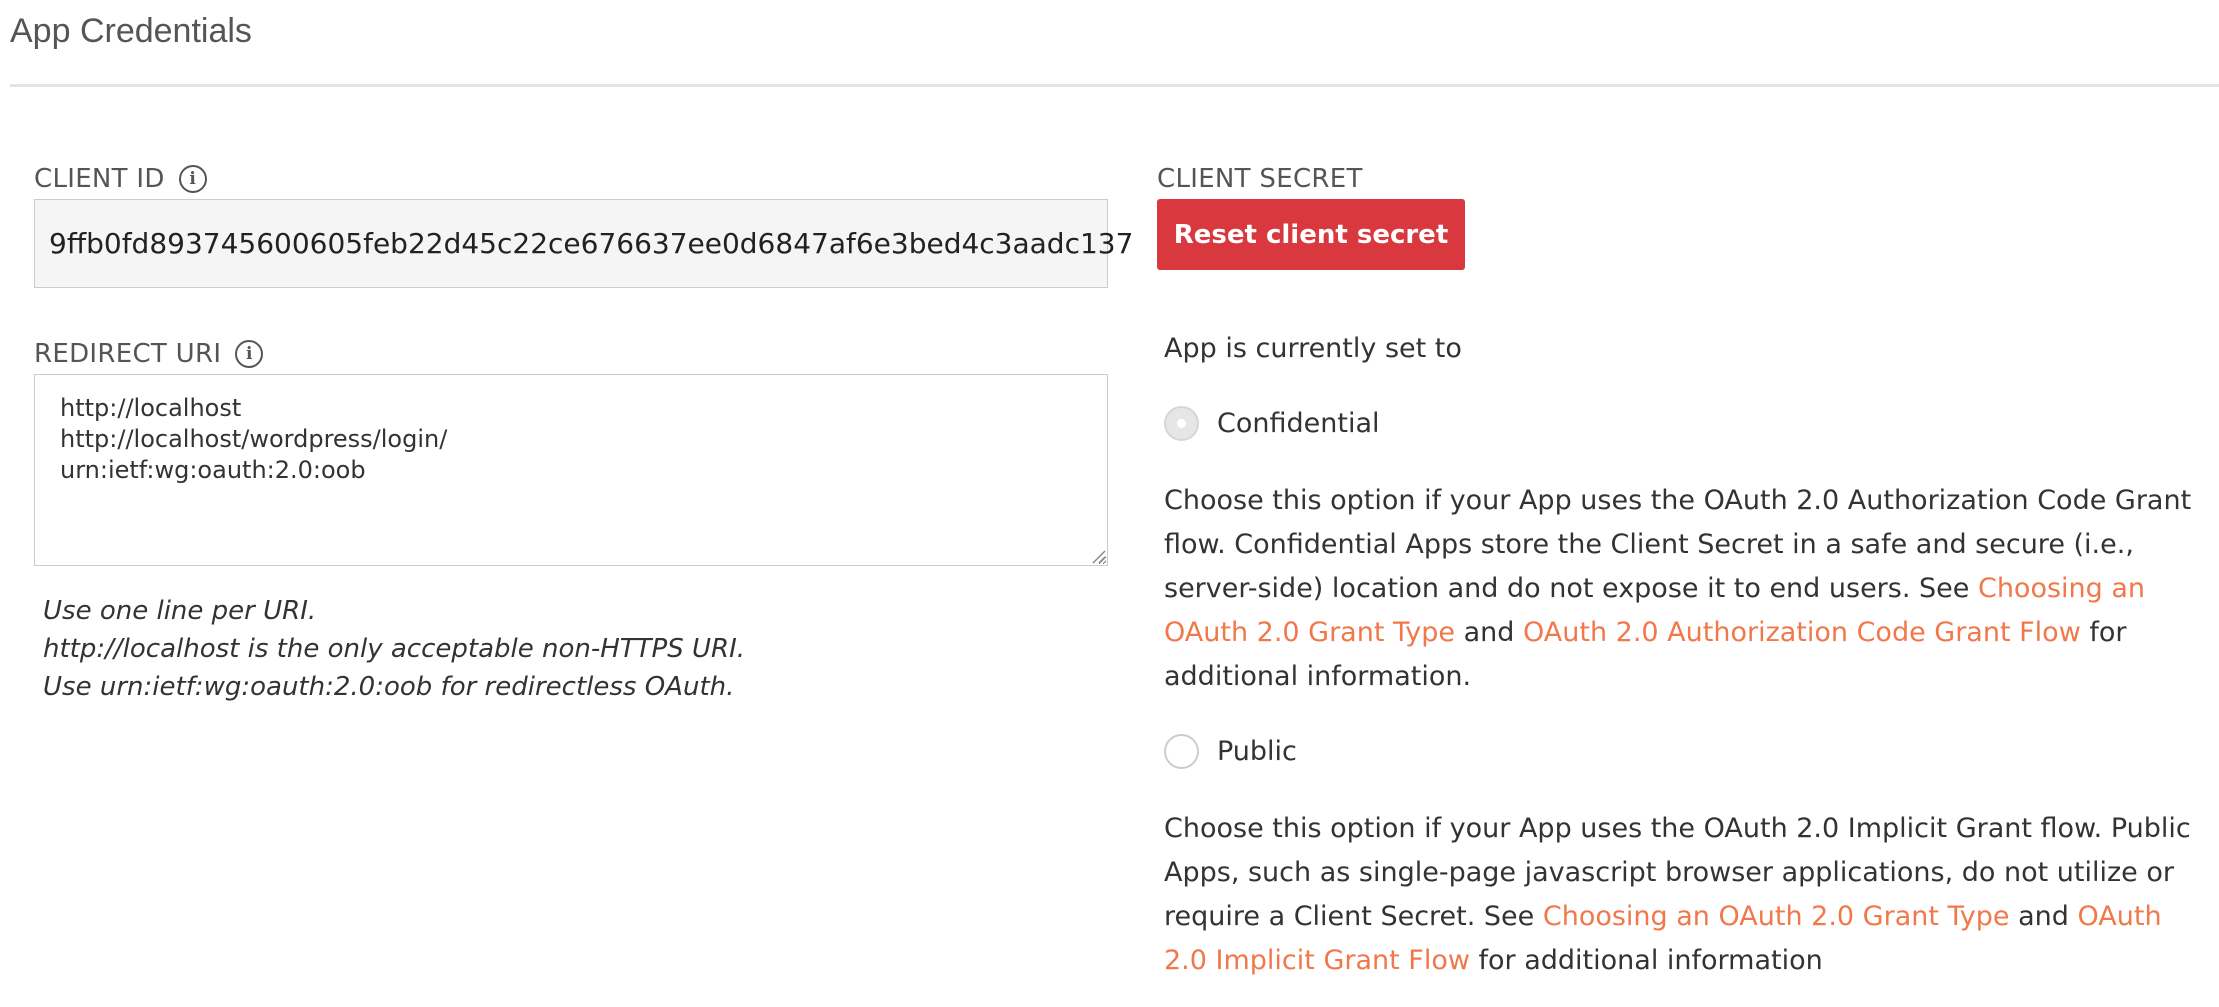 This screenshot has height=1007, width=2219. Describe the element at coordinates (1776, 916) in the screenshot. I see `grant-type-link: Choosing an OAuth 2.0 Grant Type` at that location.